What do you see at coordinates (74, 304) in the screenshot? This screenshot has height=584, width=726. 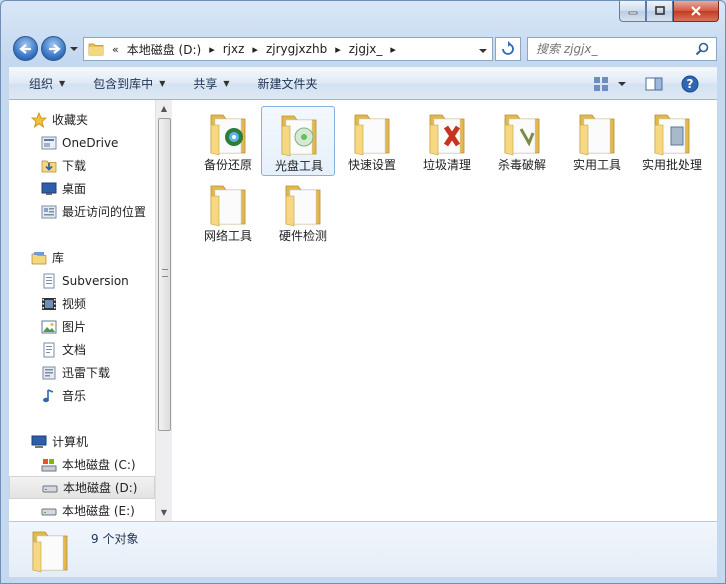 I see `sidebar-item-label: 视频` at bounding box center [74, 304].